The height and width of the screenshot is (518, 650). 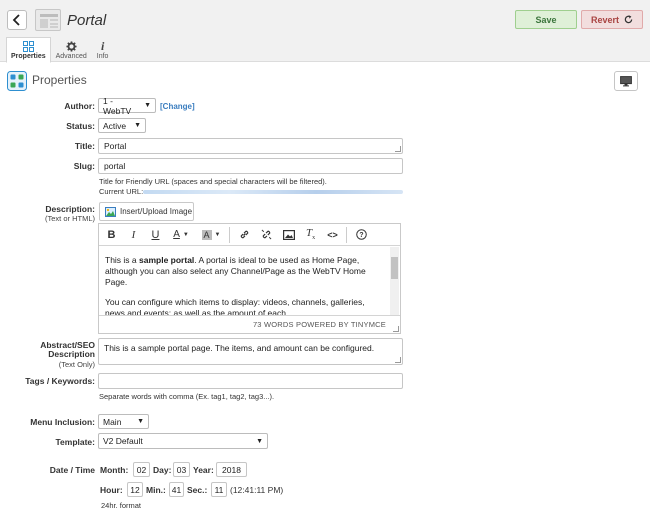 I want to click on slug-input: portal, so click(x=250, y=166).